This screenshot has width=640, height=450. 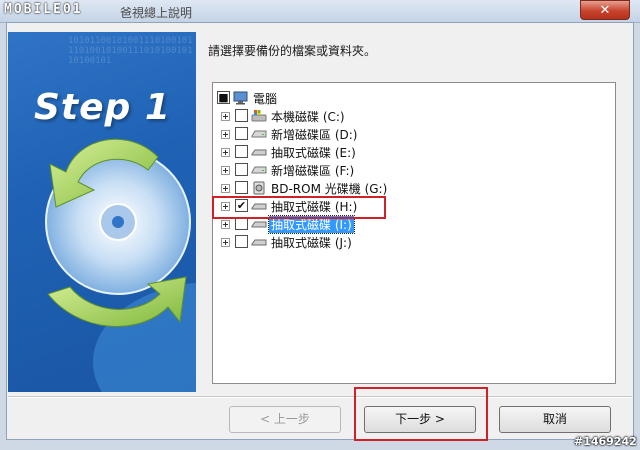 I want to click on tree-item-label: 新增磁碟區 (F:), so click(x=313, y=171).